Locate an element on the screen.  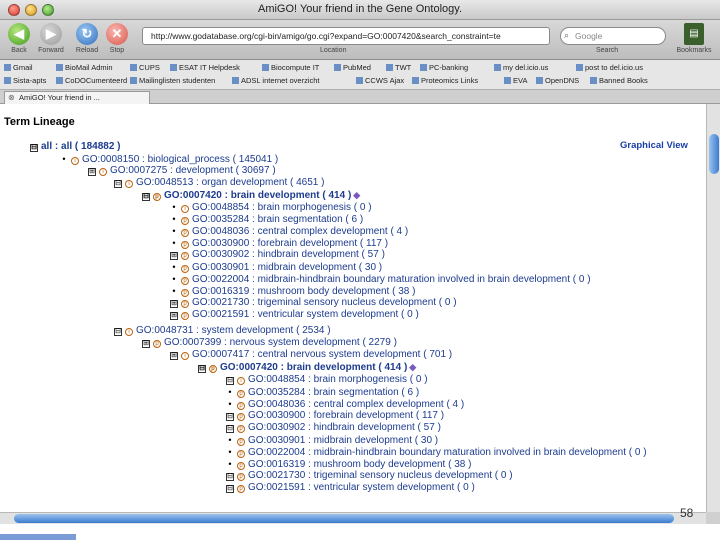
bookmark-link: ADSL internet overzicht is located at coordinates (276, 80).